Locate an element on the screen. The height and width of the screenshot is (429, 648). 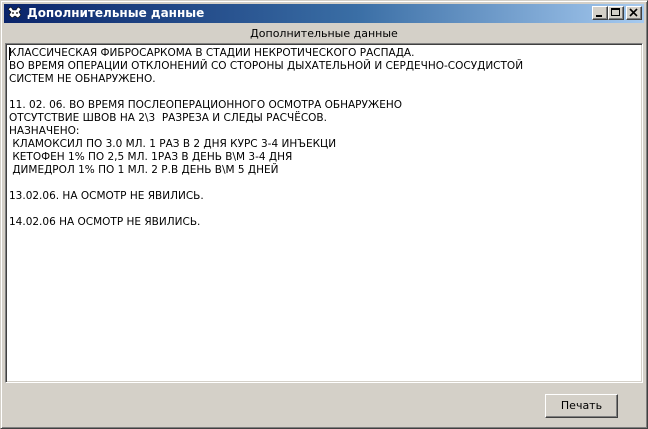
close-button is located at coordinates (634, 13).